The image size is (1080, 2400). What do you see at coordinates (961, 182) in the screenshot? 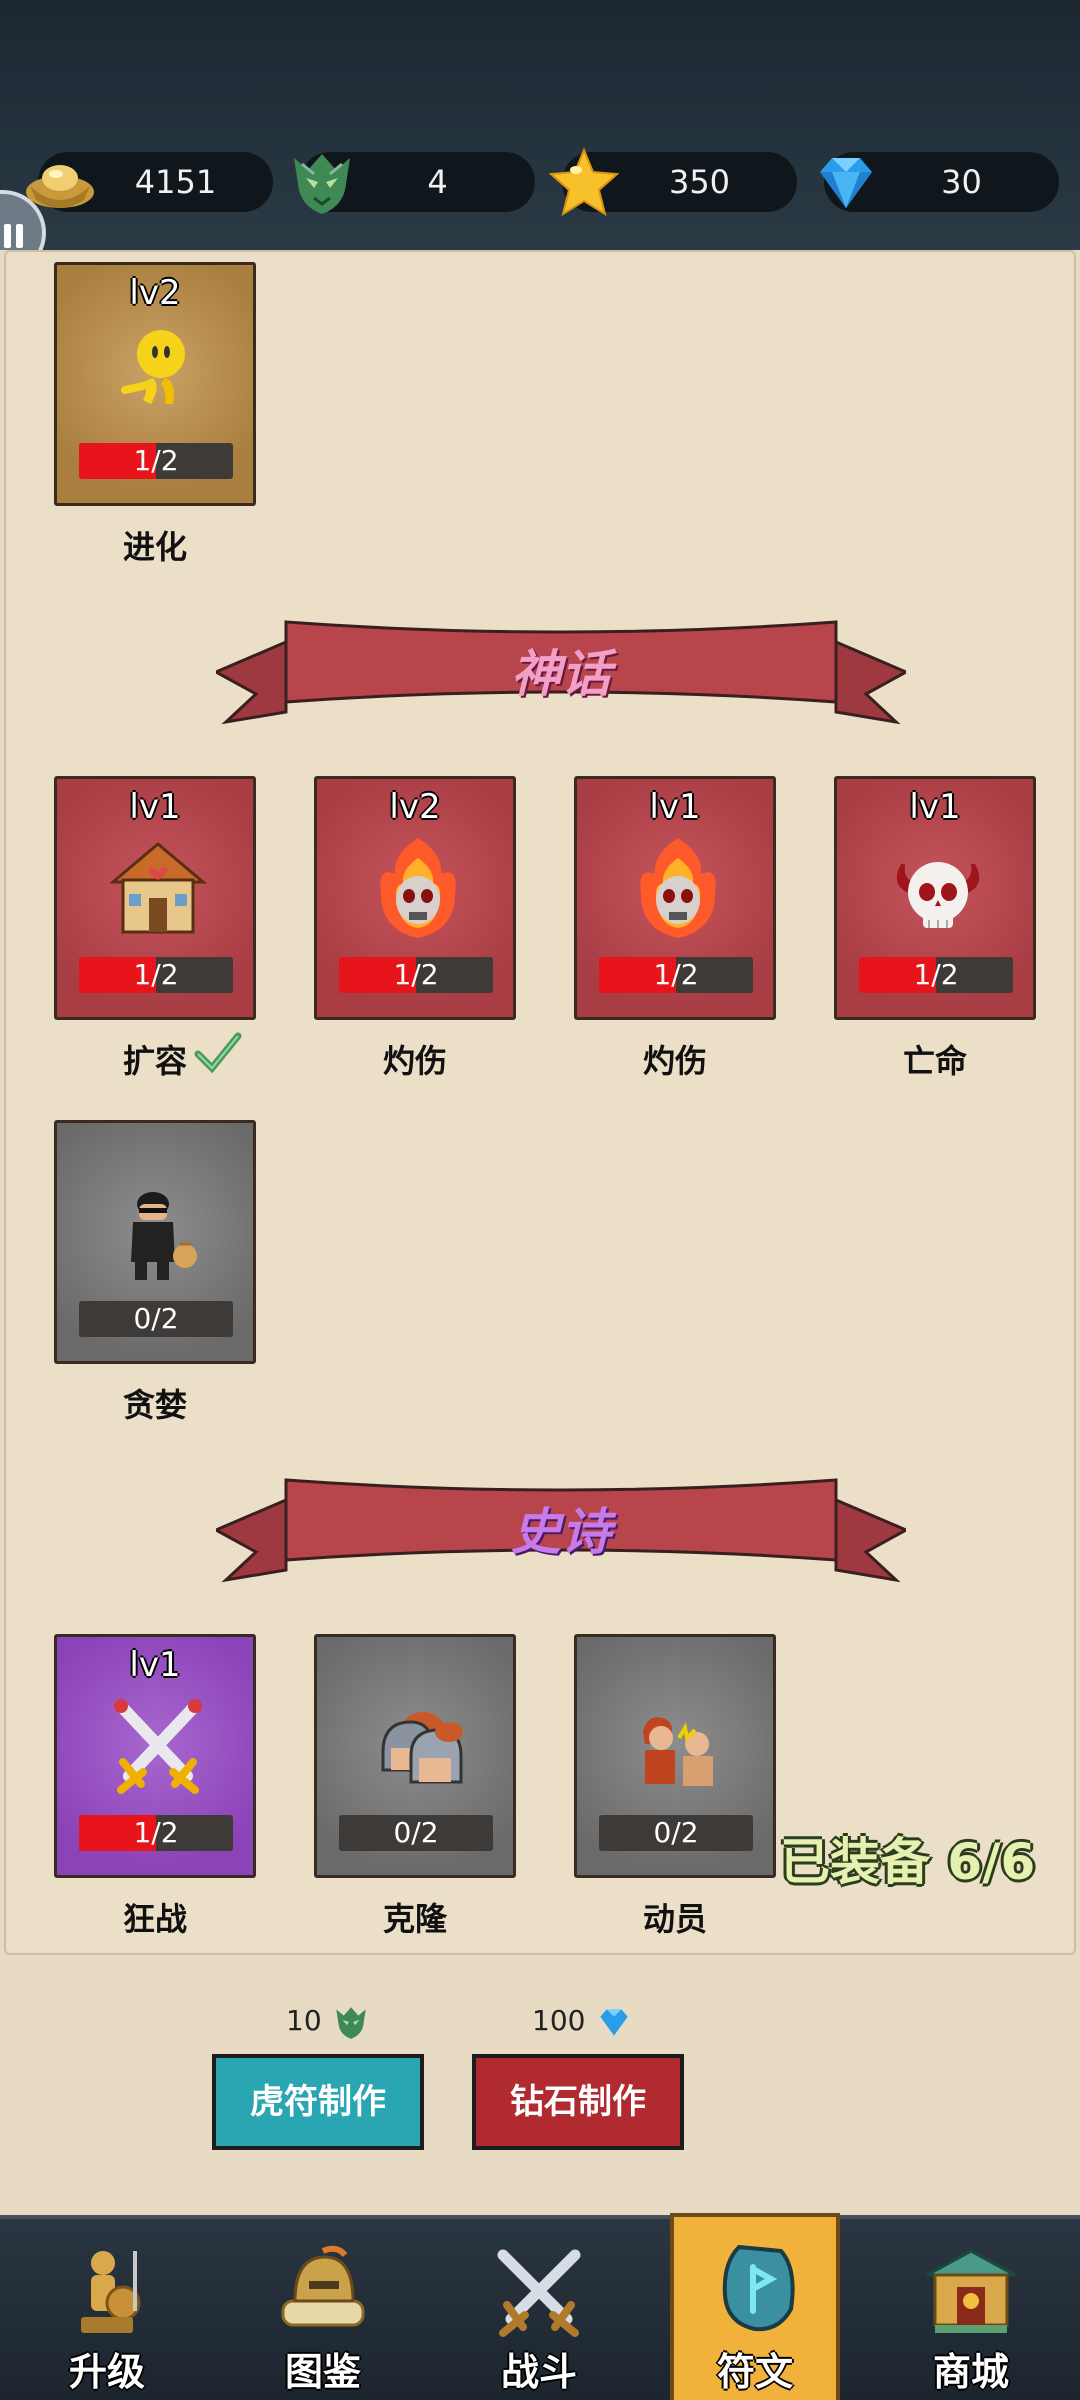
I see `diamond-value: 30` at bounding box center [961, 182].